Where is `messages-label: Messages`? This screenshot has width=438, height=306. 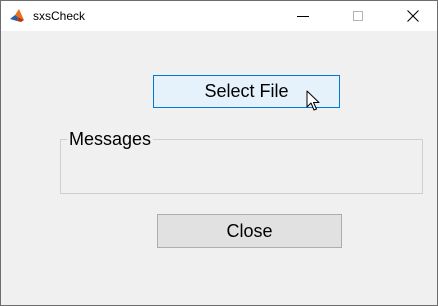
messages-label: Messages is located at coordinates (110, 139).